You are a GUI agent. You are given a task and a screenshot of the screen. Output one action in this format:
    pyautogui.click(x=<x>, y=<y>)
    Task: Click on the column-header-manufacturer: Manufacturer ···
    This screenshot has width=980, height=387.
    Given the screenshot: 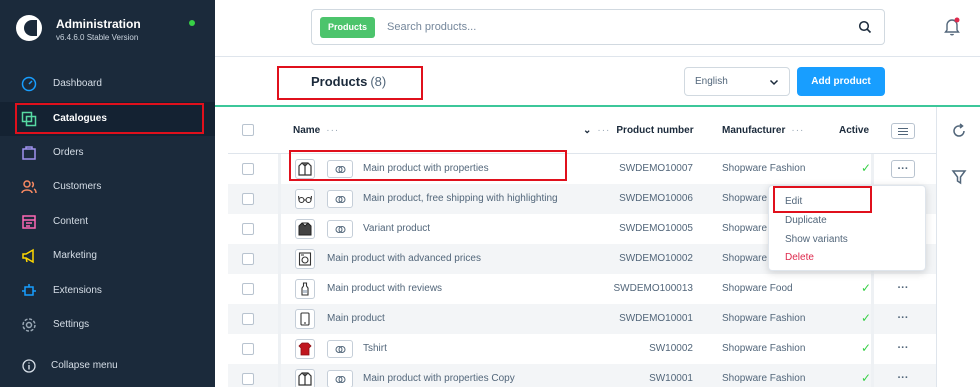 What is the action you would take?
    pyautogui.click(x=763, y=130)
    